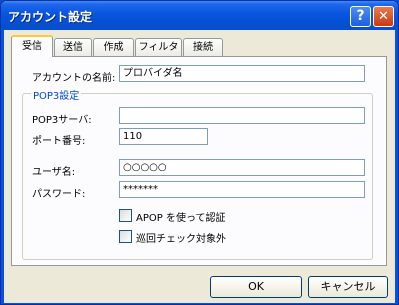 The height and width of the screenshot is (305, 399). What do you see at coordinates (360, 16) in the screenshot?
I see `help-button: ?` at bounding box center [360, 16].